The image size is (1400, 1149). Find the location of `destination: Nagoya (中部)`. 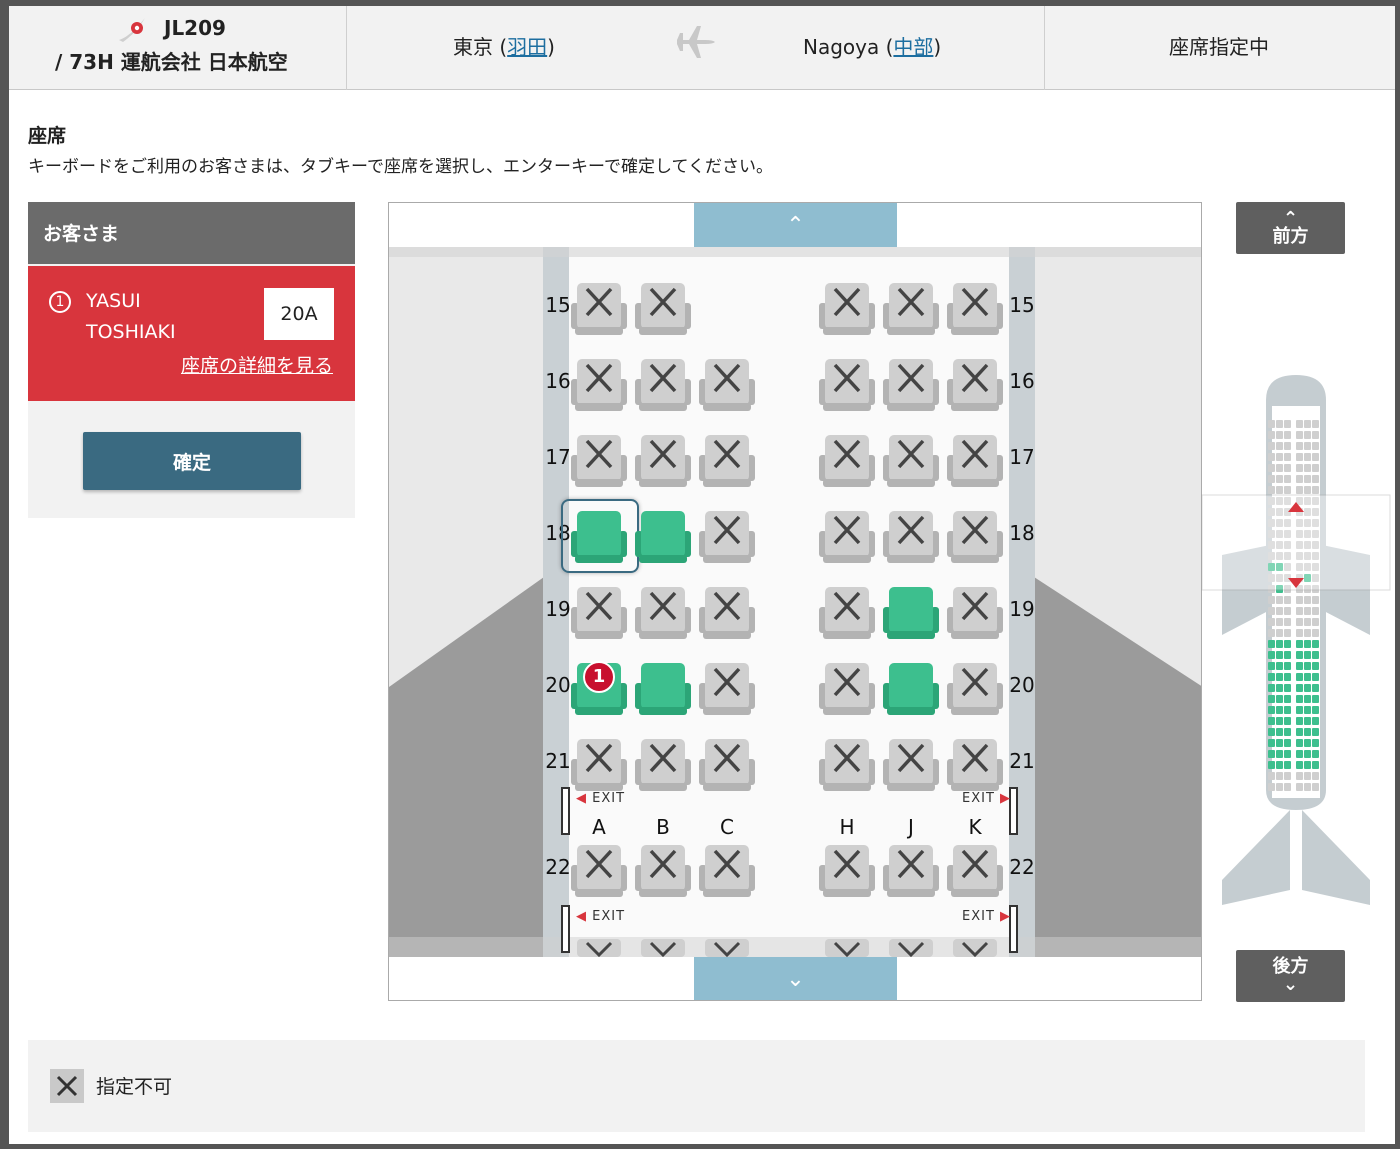

destination: Nagoya (中部) is located at coordinates (872, 47).